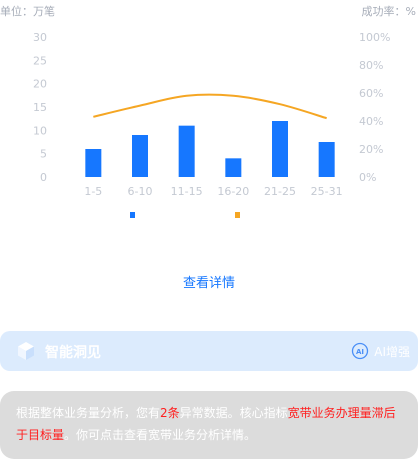  I want to click on legend-bar-marker, so click(132, 215).